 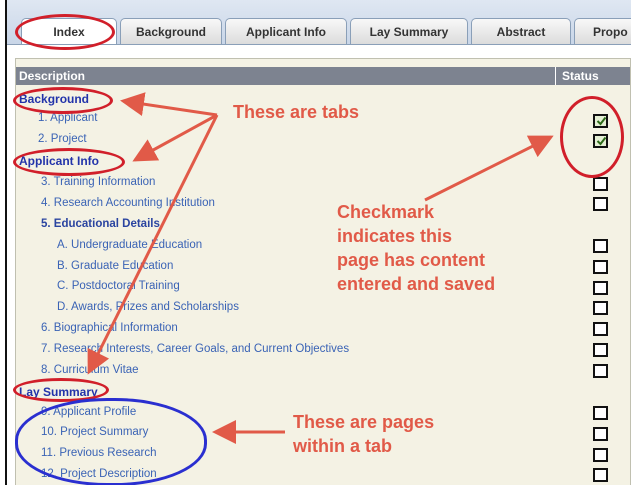 What do you see at coordinates (386, 212) in the screenshot?
I see `checkmark-annotation-line: Checkmark` at bounding box center [386, 212].